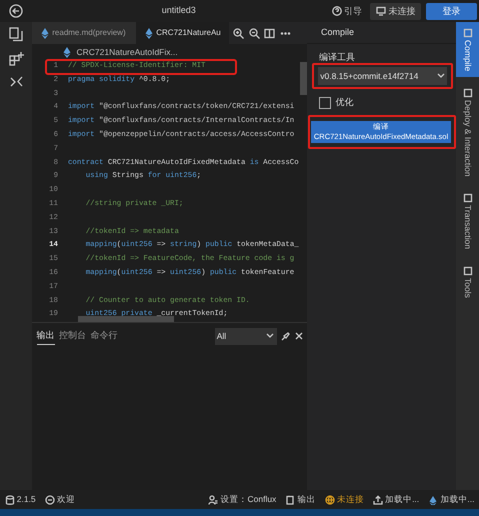 The image size is (479, 516). What do you see at coordinates (285, 336) in the screenshot?
I see `clear-icon` at bounding box center [285, 336].